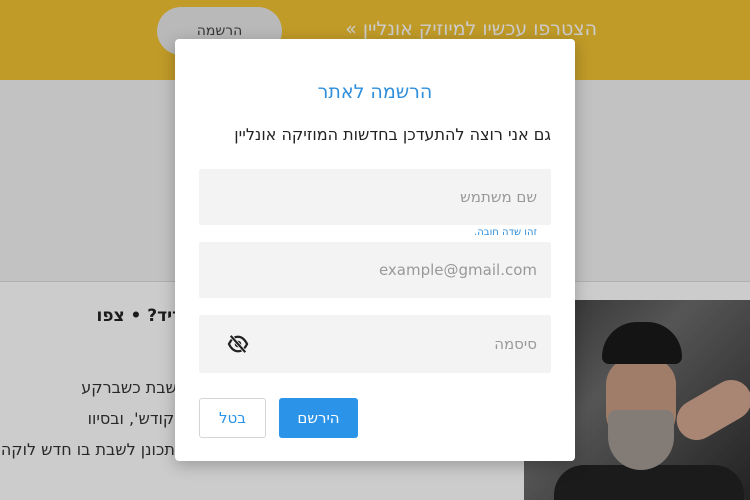 Image resolution: width=750 pixels, height=500 pixels. I want to click on register-button: הירשם, so click(318, 418).